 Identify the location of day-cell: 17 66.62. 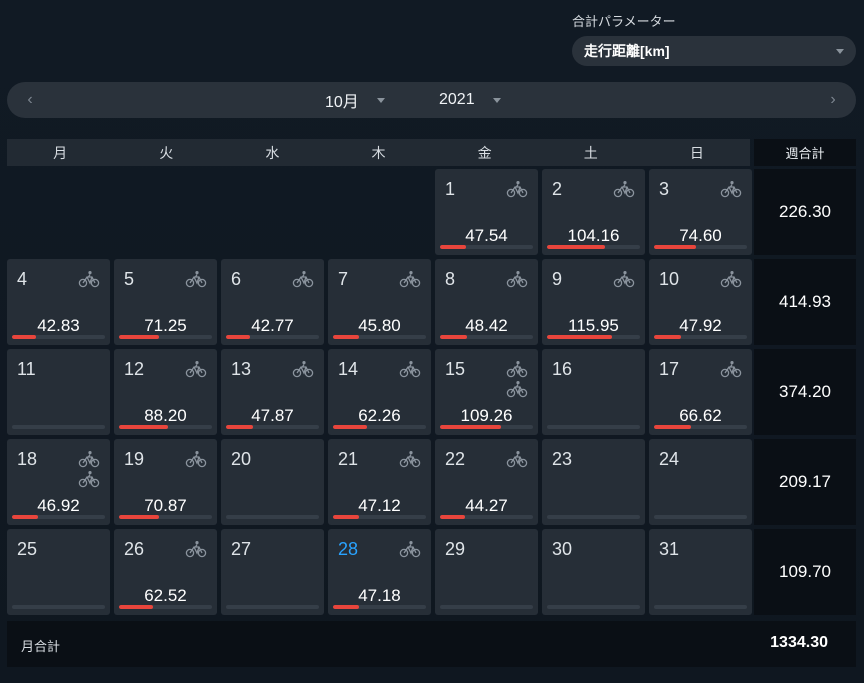
(700, 392).